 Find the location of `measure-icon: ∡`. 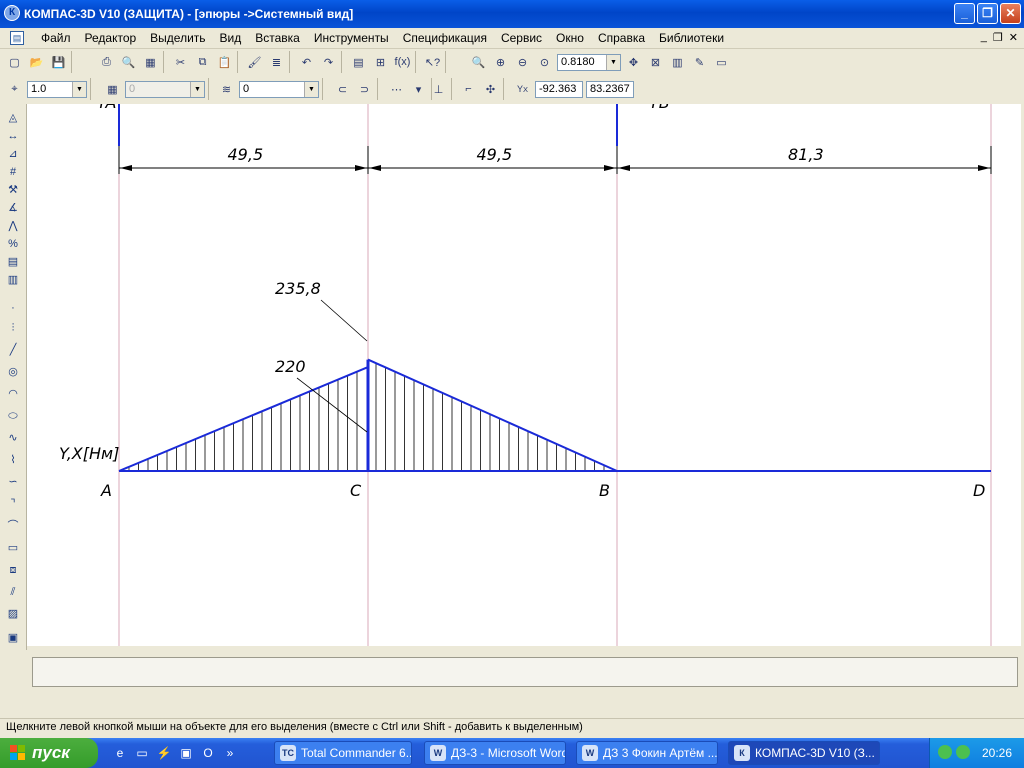

measure-icon: ∡ is located at coordinates (13, 208).